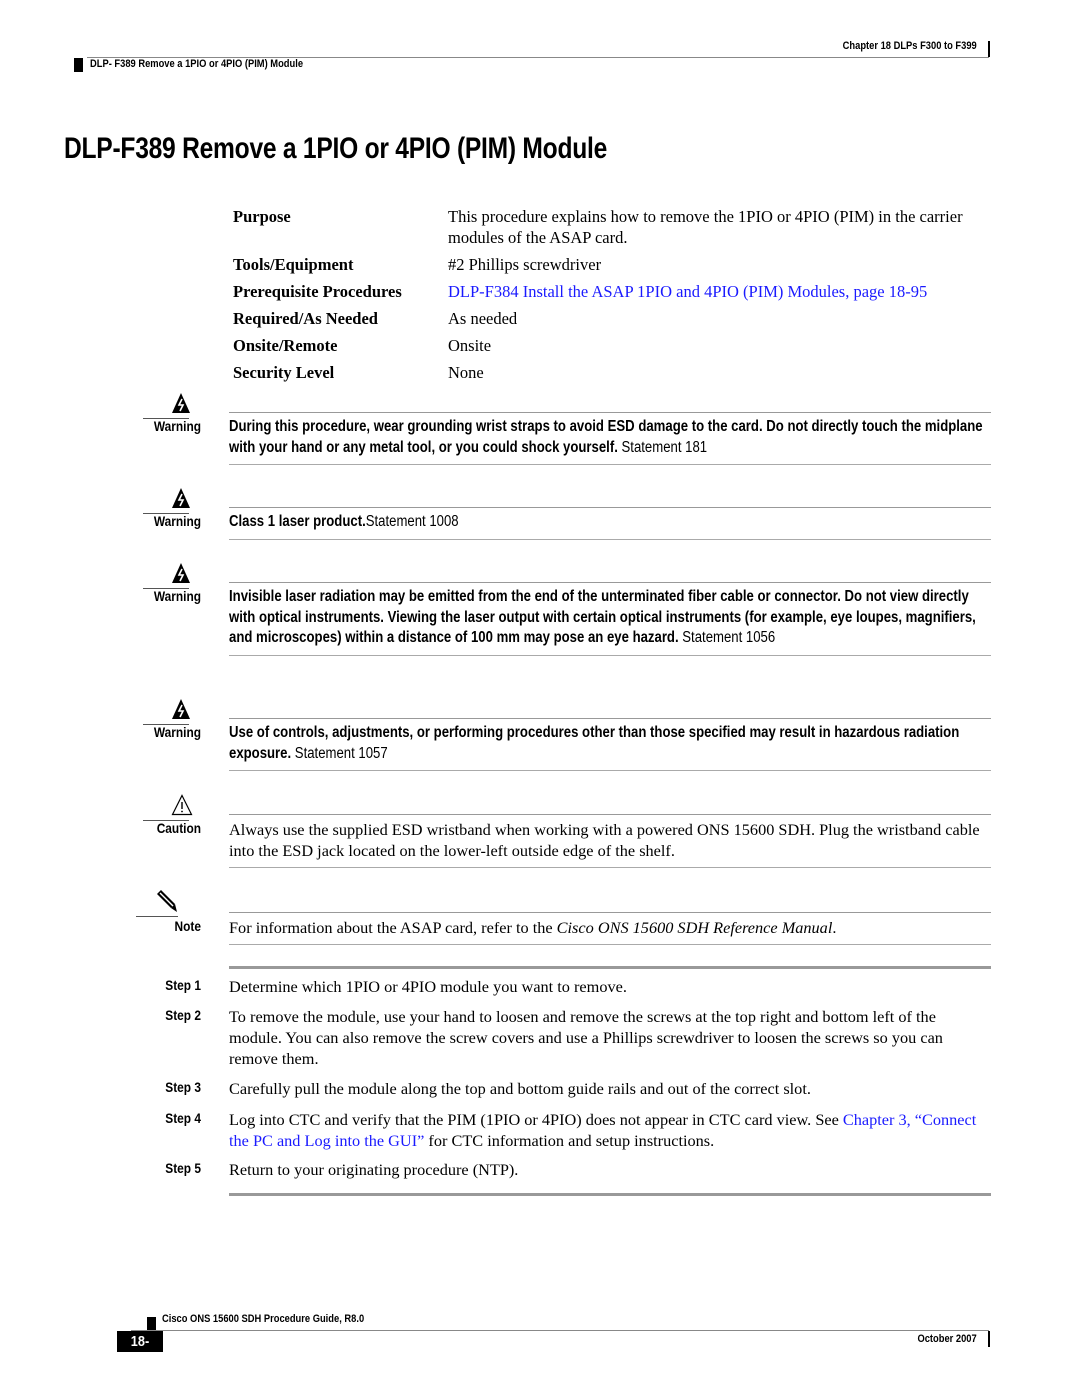  I want to click on statement-number: Statement 1057, so click(339, 753).